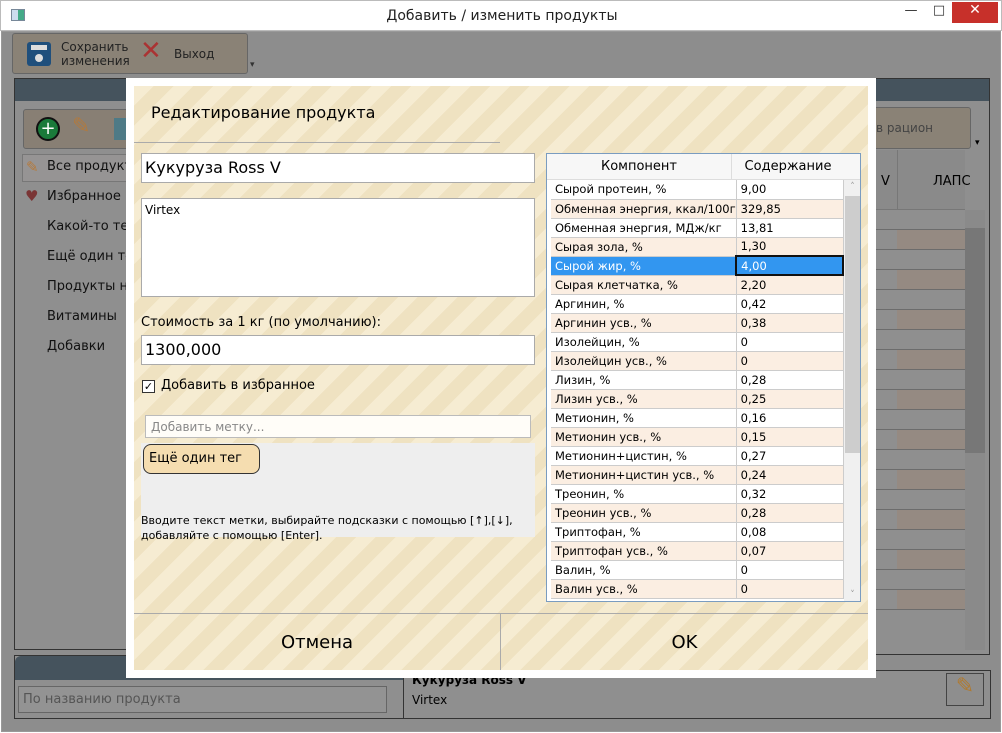  What do you see at coordinates (644, 247) in the screenshot?
I see `component-name-cell: Сырая зола, %` at bounding box center [644, 247].